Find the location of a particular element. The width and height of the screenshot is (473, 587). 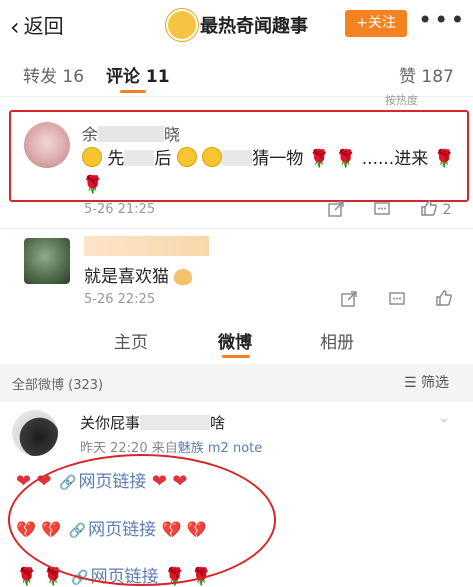

comment-text-part: 就是喜欢猫 is located at coordinates (126, 277).